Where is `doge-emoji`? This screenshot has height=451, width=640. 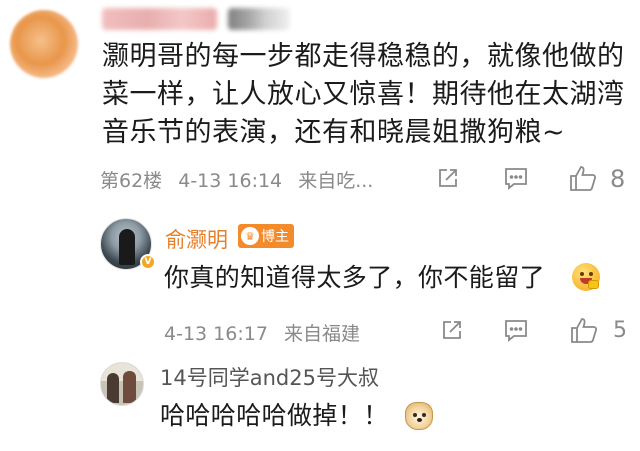 doge-emoji is located at coordinates (419, 416).